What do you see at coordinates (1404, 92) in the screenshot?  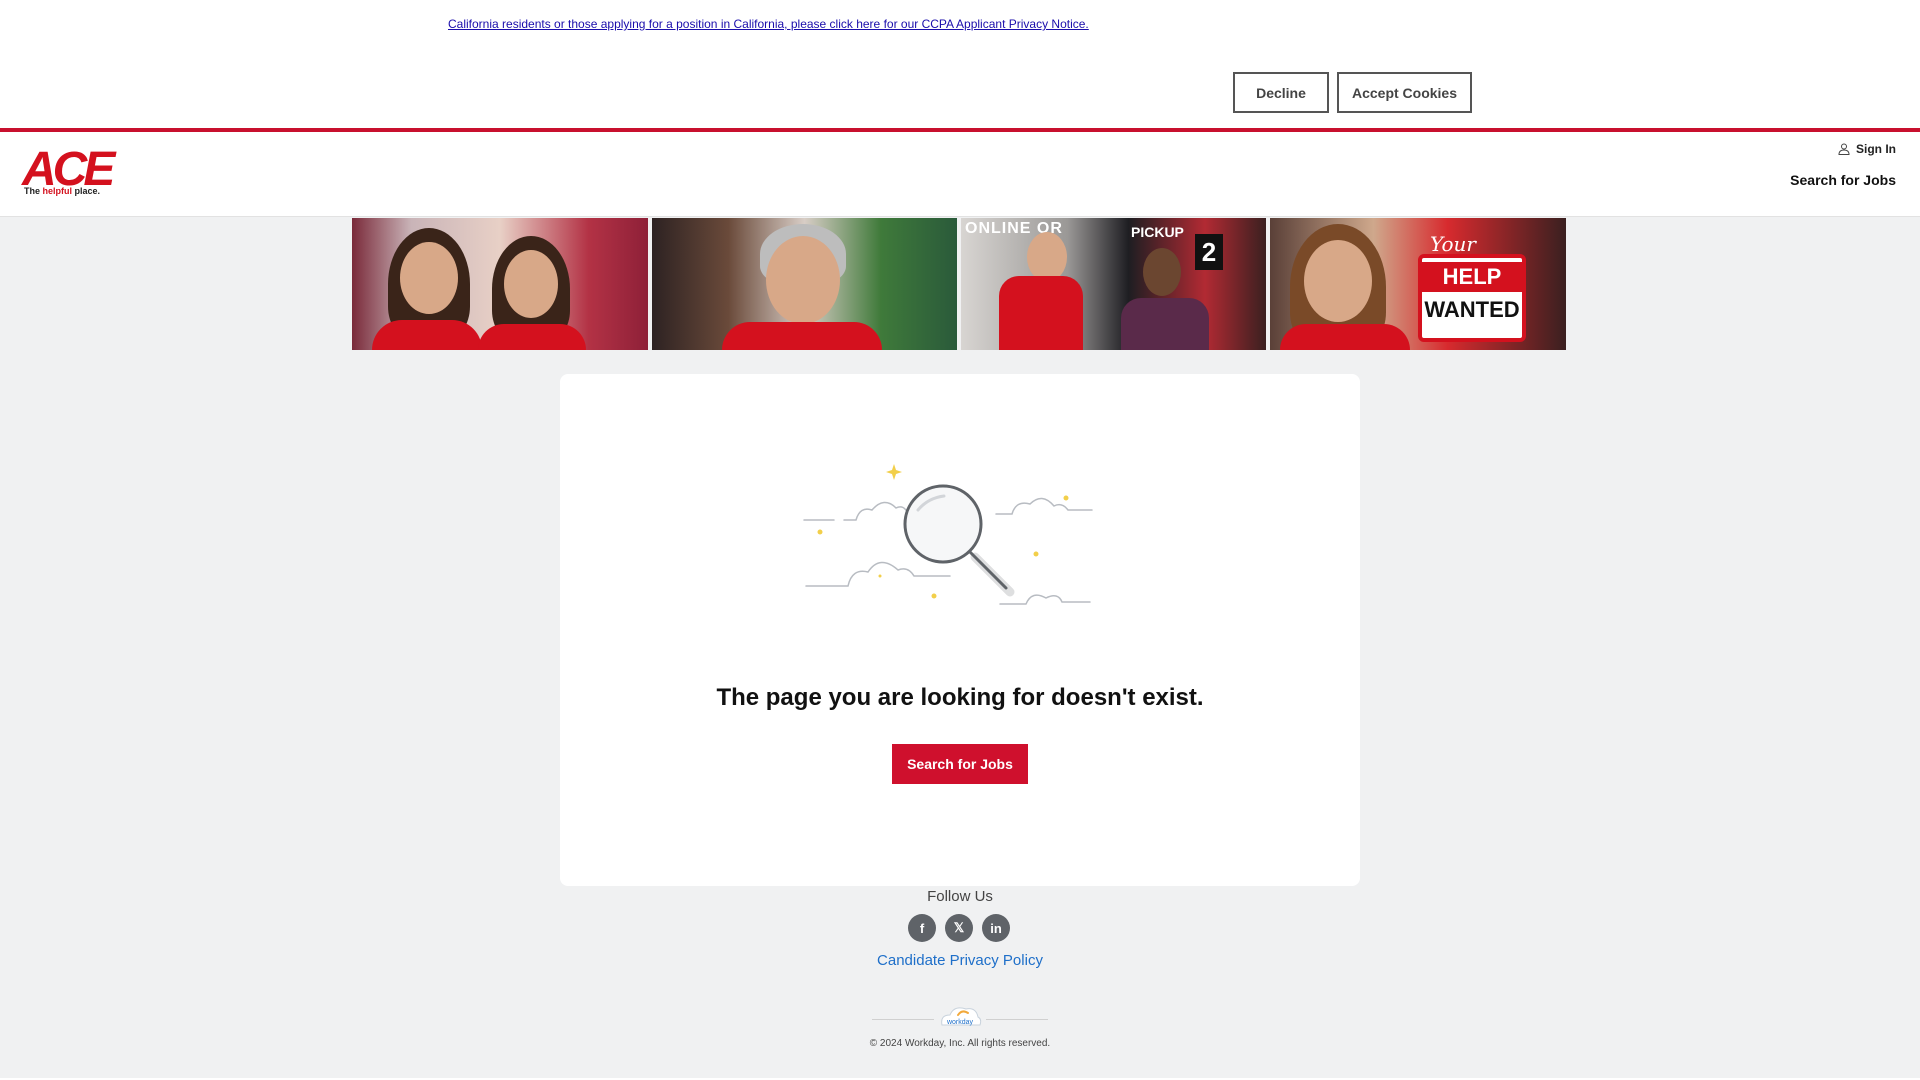 I see `accept-cookies-button: Accept Cookies` at bounding box center [1404, 92].